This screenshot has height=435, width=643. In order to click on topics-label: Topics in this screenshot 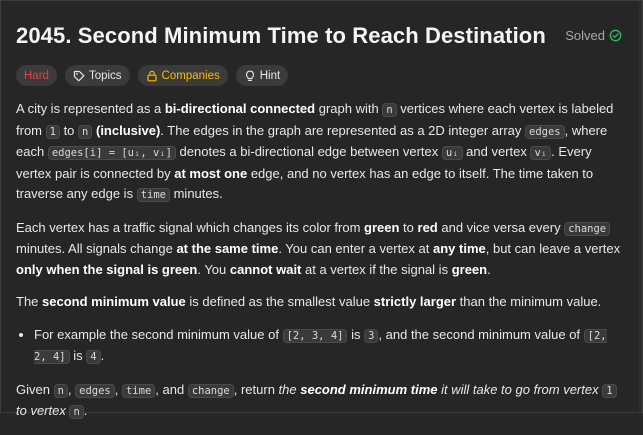, I will do `click(105, 75)`.